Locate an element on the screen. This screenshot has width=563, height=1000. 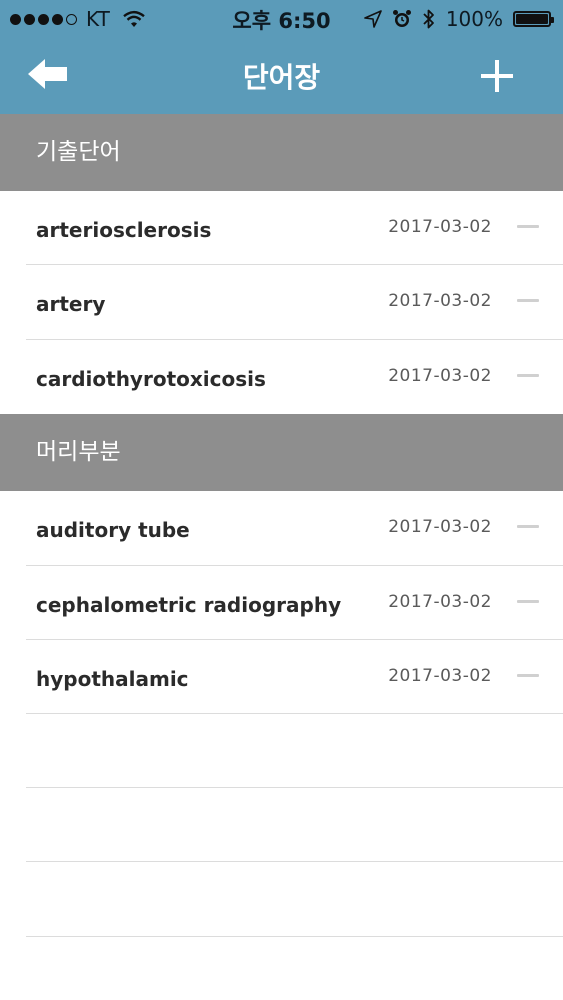
location-arrow-icon is located at coordinates (373, 19).